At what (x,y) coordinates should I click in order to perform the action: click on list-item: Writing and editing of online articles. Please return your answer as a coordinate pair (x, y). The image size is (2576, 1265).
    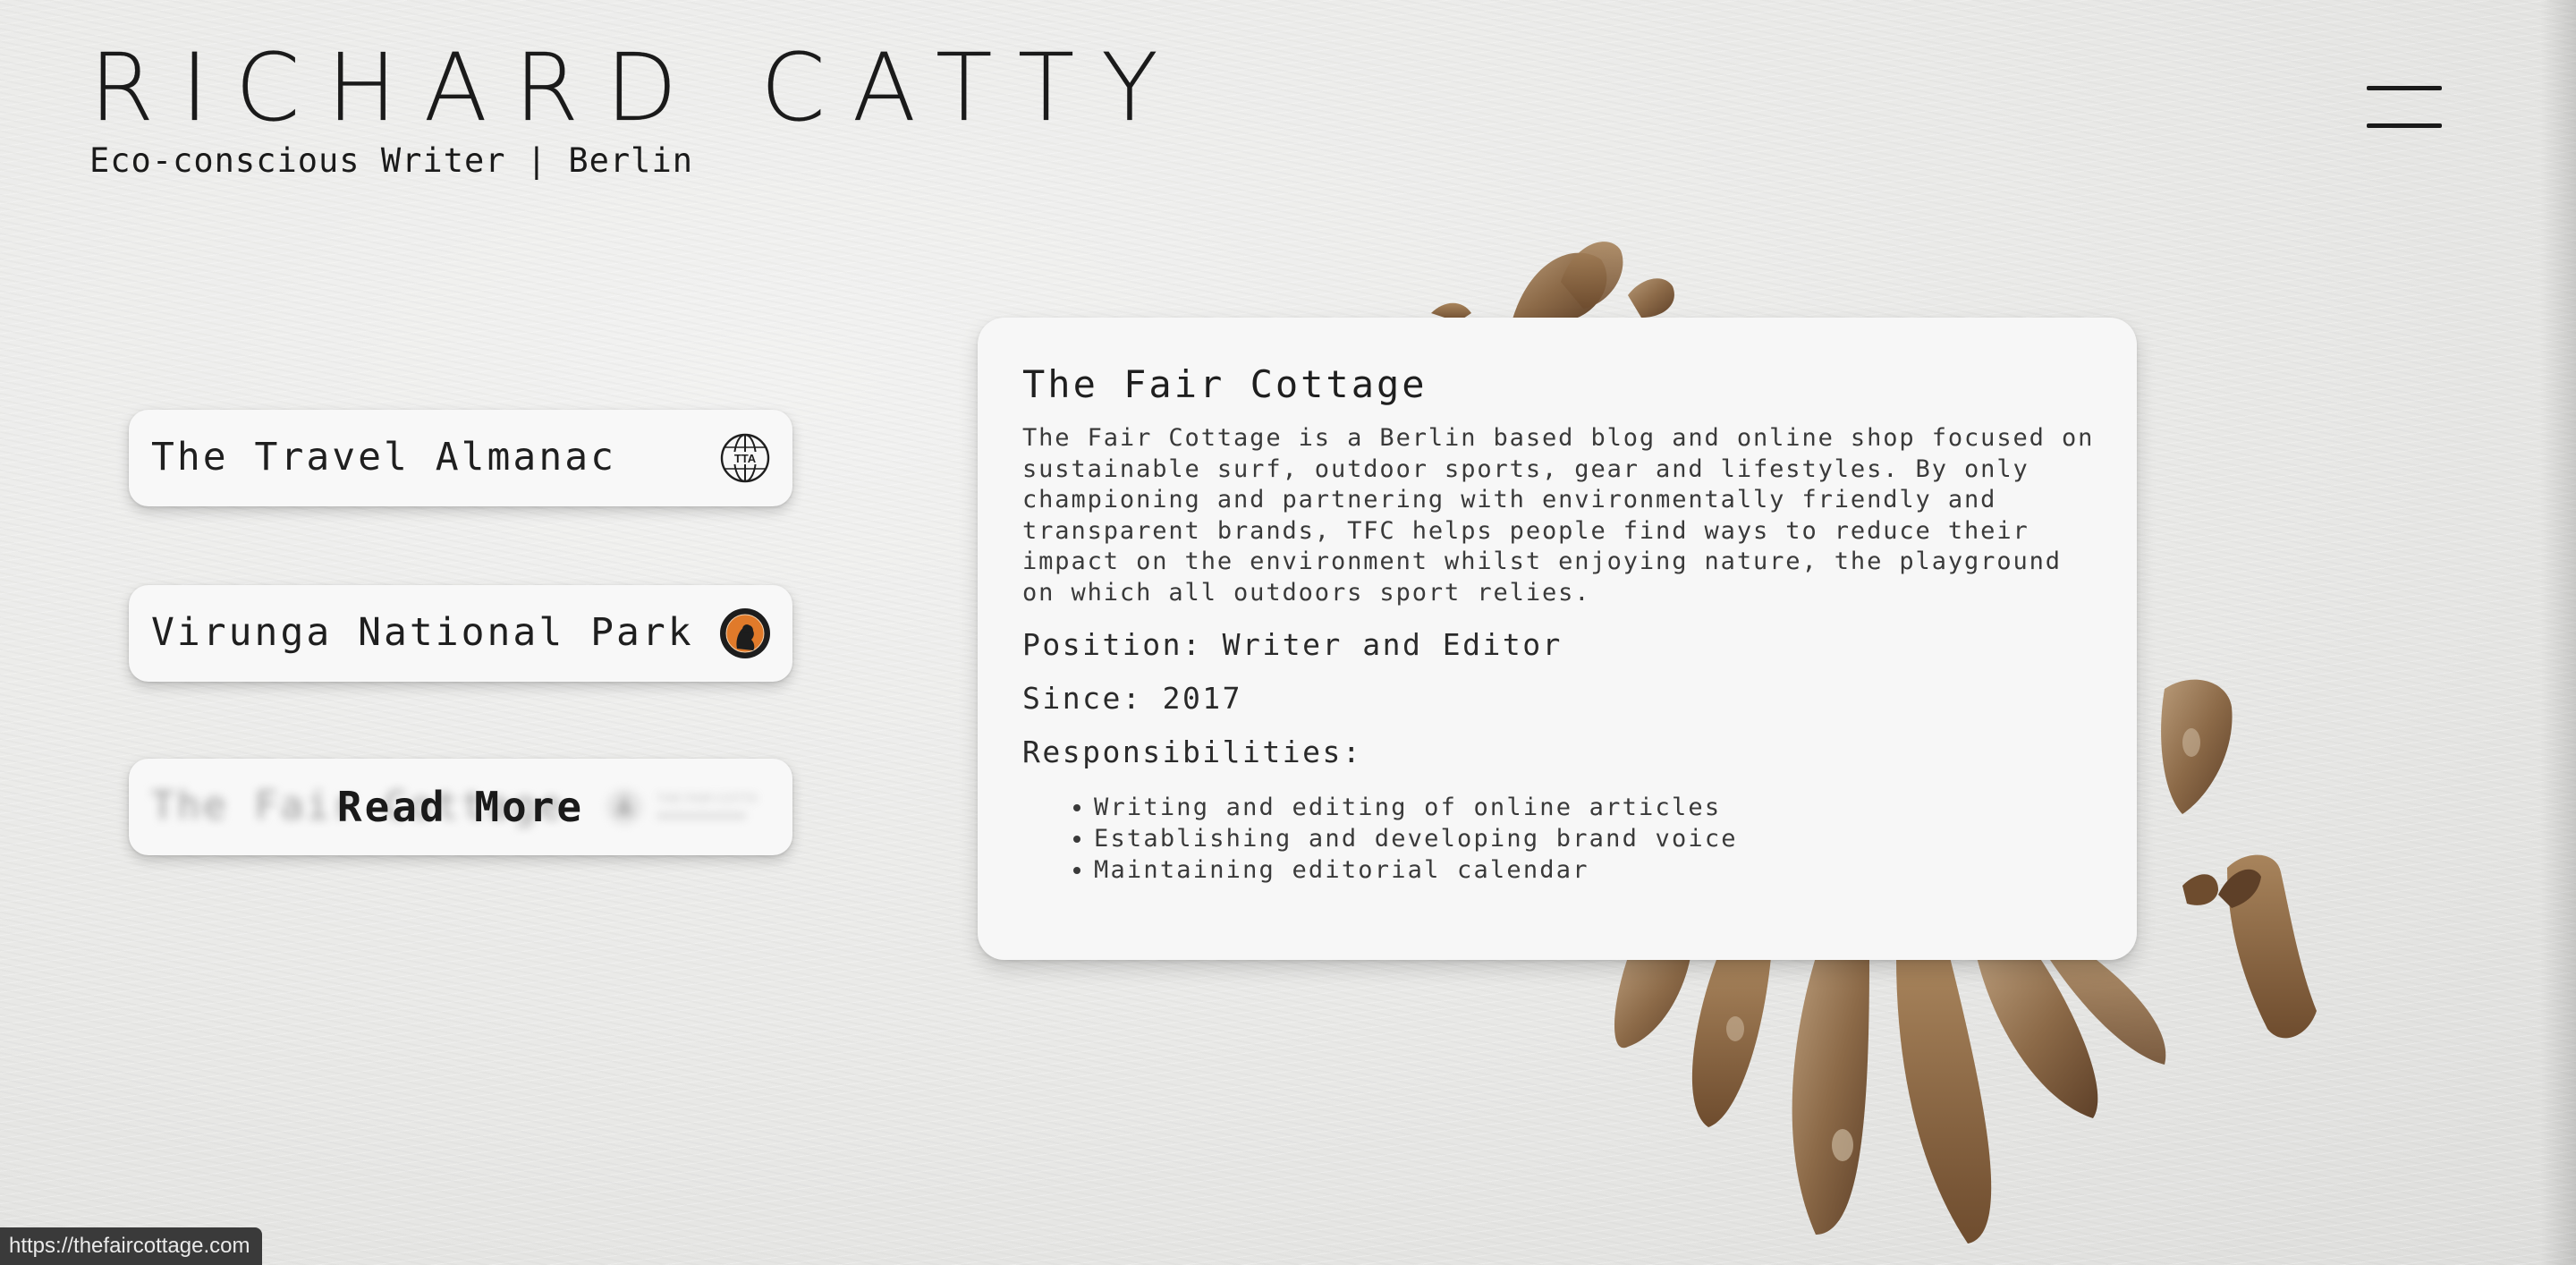
    Looking at the image, I should click on (1416, 807).